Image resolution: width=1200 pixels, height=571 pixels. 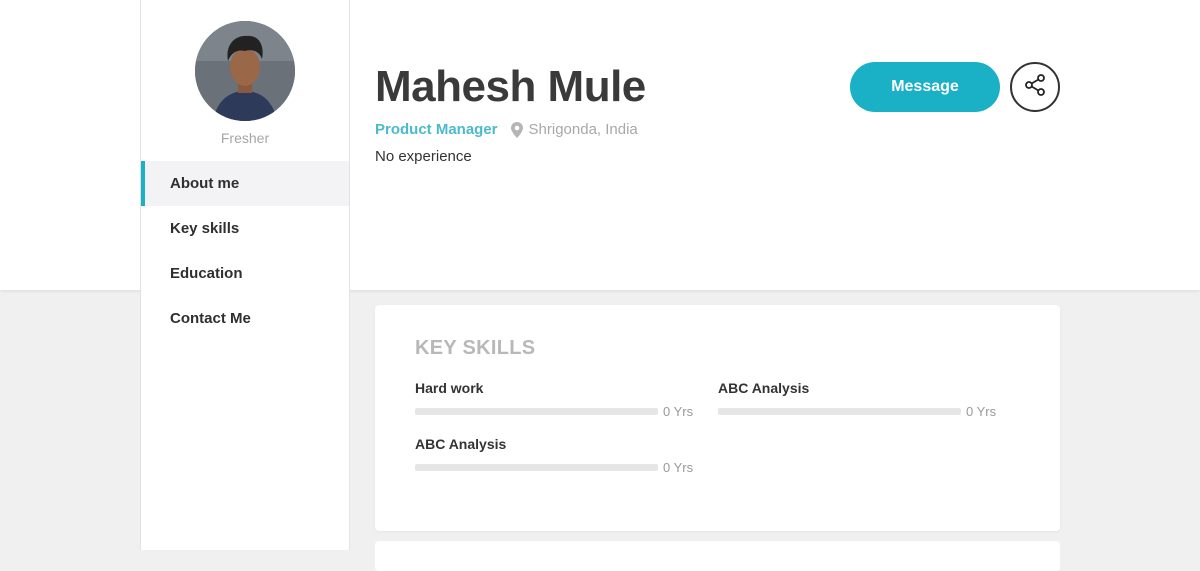 I want to click on share-button, so click(x=1035, y=87).